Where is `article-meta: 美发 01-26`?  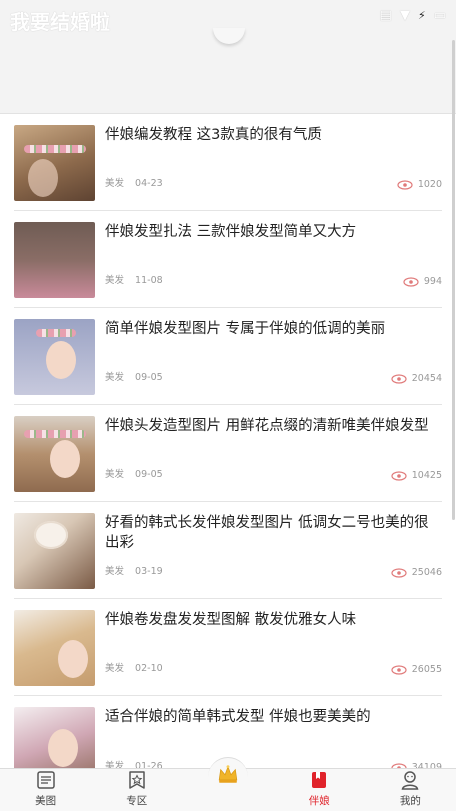
article-meta: 美发 01-26 is located at coordinates (134, 763).